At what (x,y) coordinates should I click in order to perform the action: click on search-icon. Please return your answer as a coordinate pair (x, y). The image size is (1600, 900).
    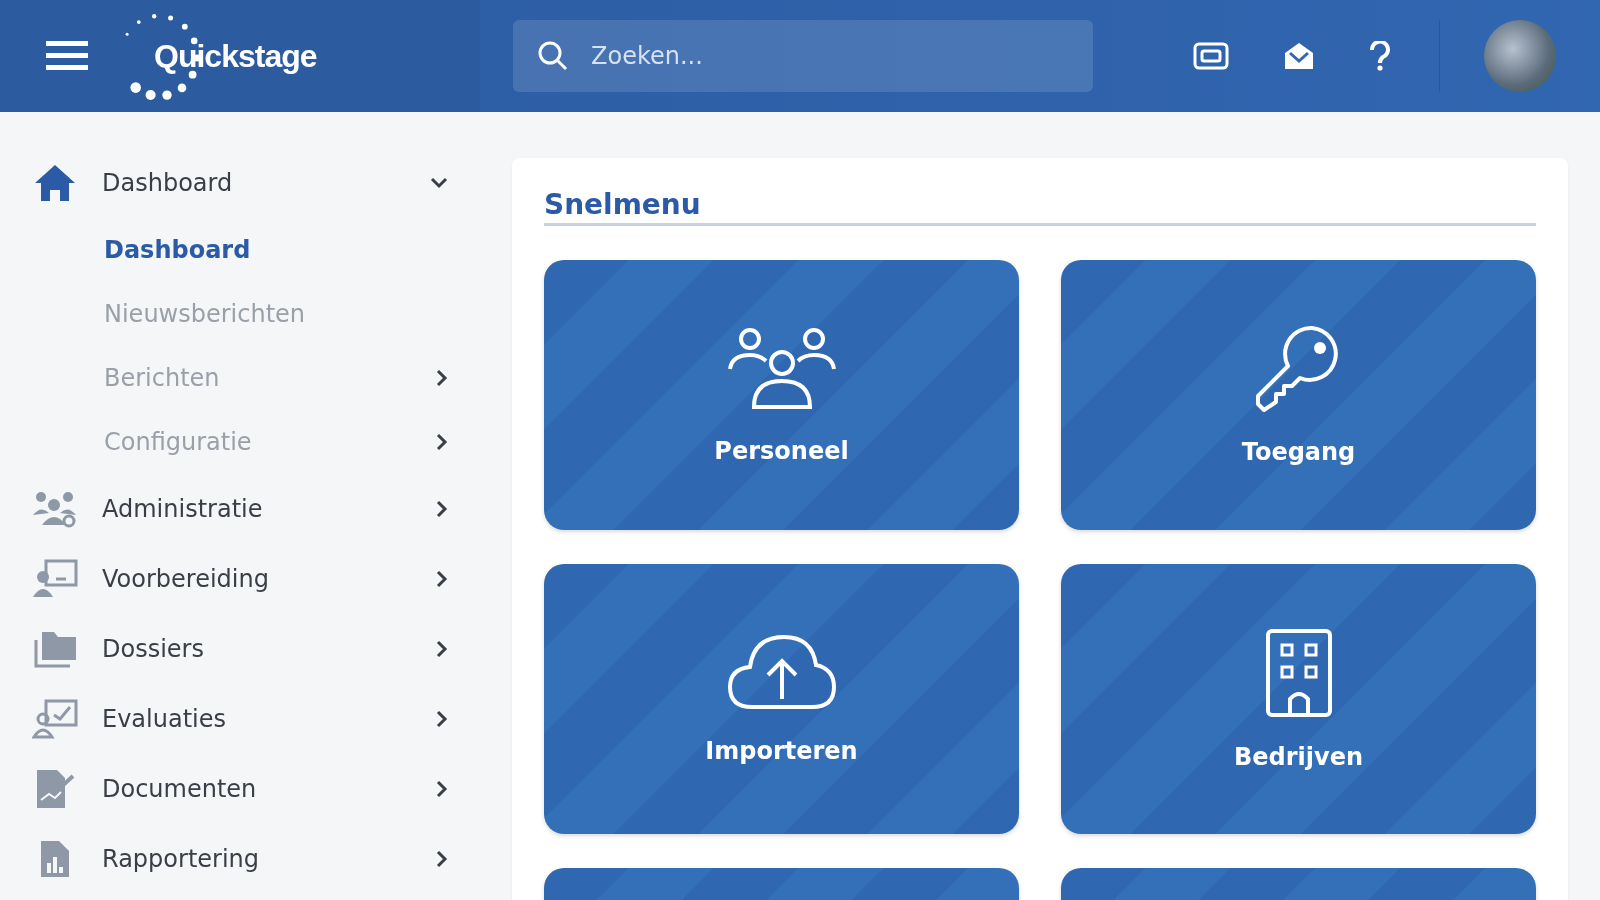
    Looking at the image, I should click on (553, 56).